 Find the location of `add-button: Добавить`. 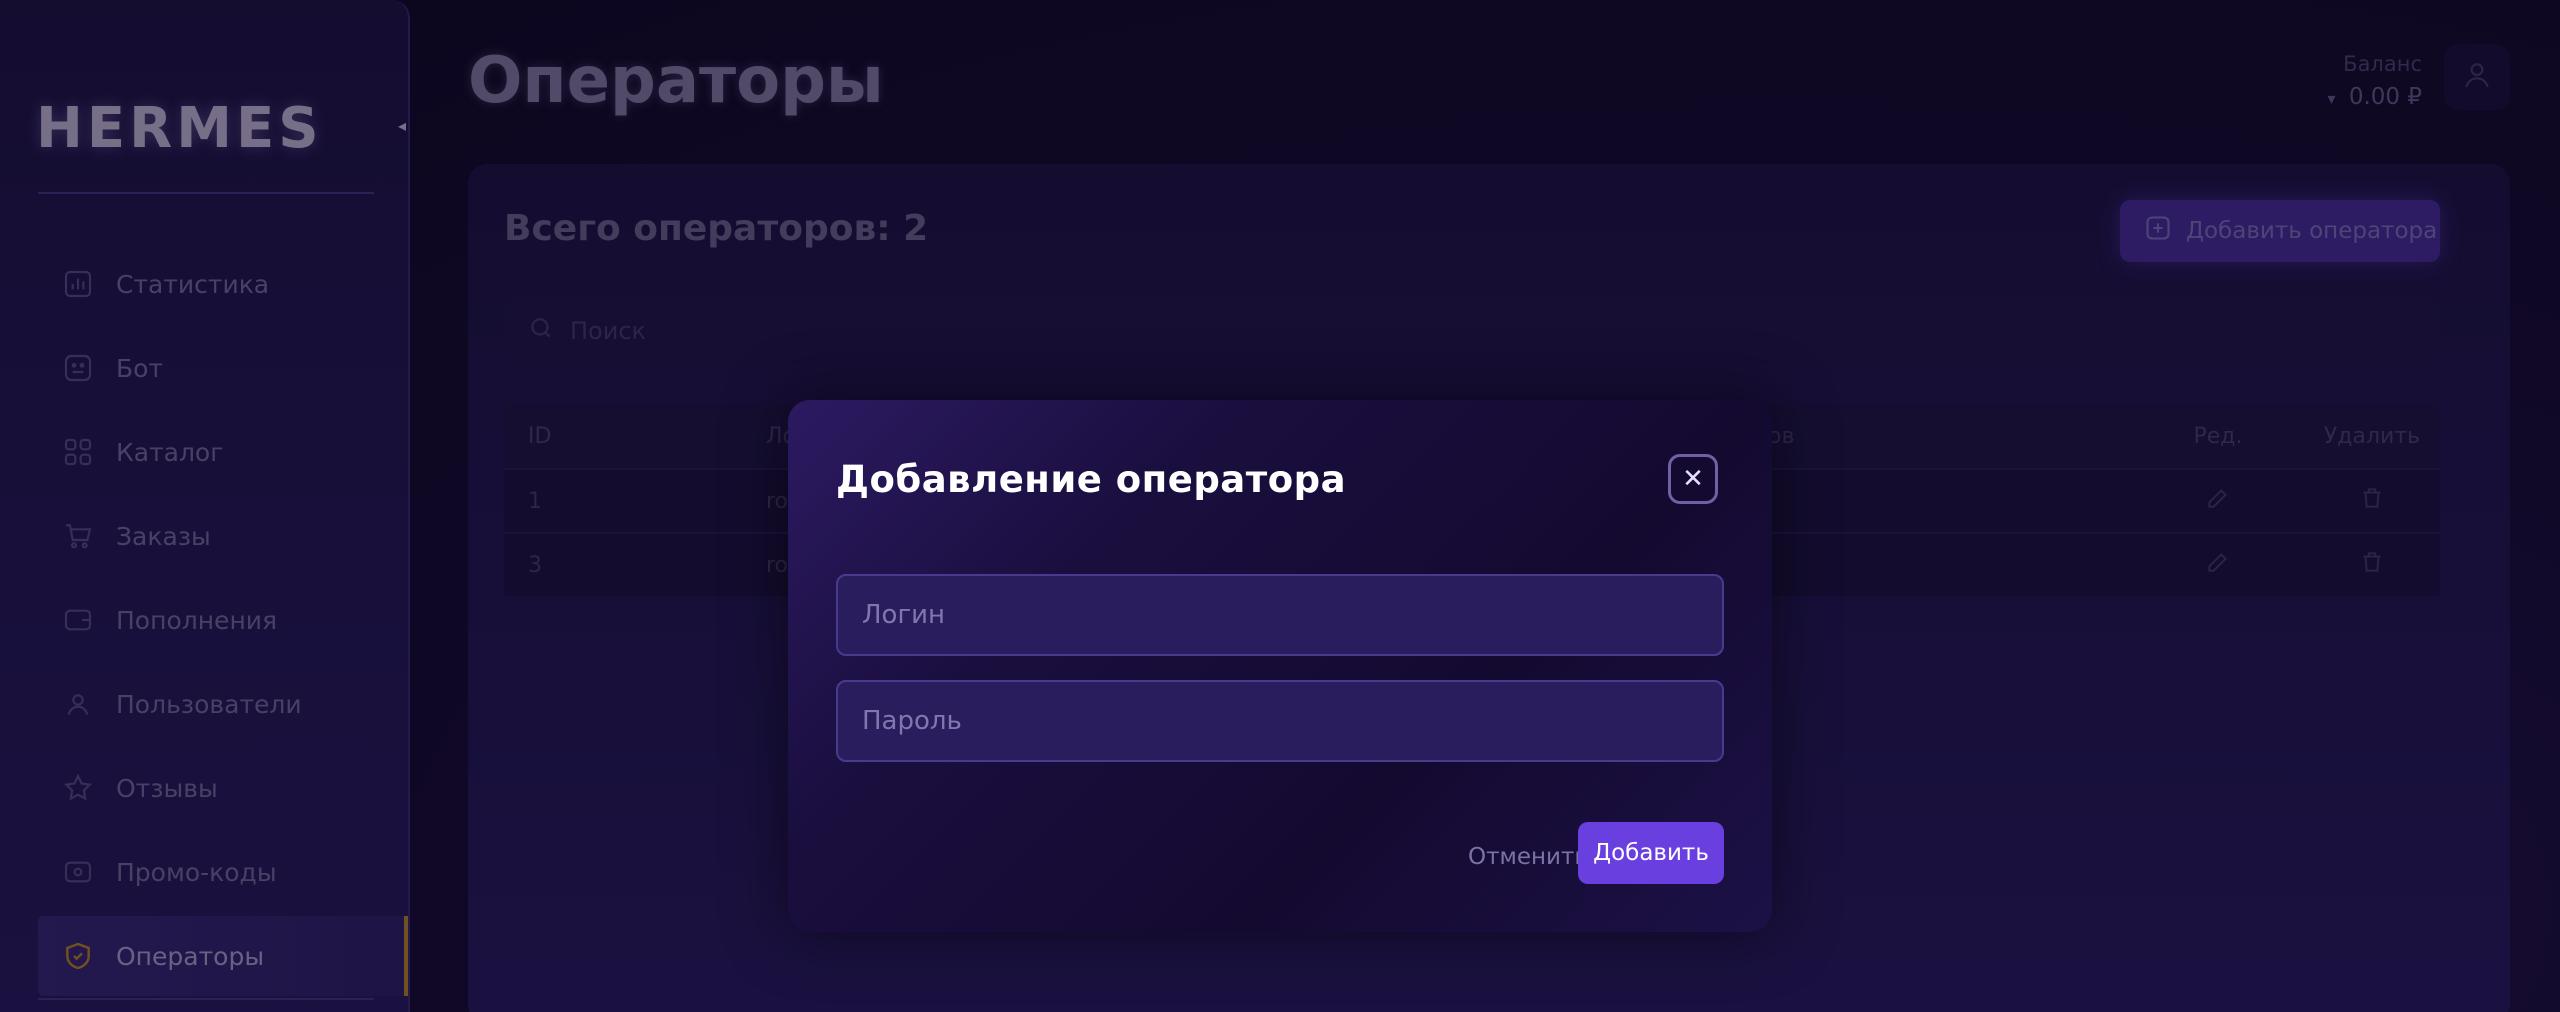

add-button: Добавить is located at coordinates (1651, 853).